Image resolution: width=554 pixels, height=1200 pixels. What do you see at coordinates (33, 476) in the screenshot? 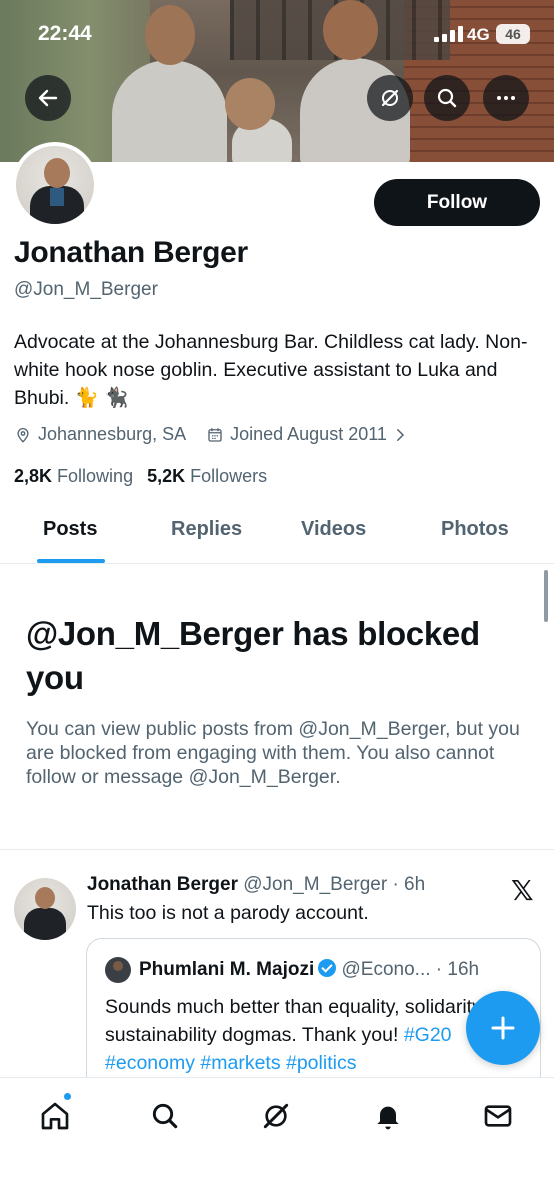
I see `following-count: 2,8K` at bounding box center [33, 476].